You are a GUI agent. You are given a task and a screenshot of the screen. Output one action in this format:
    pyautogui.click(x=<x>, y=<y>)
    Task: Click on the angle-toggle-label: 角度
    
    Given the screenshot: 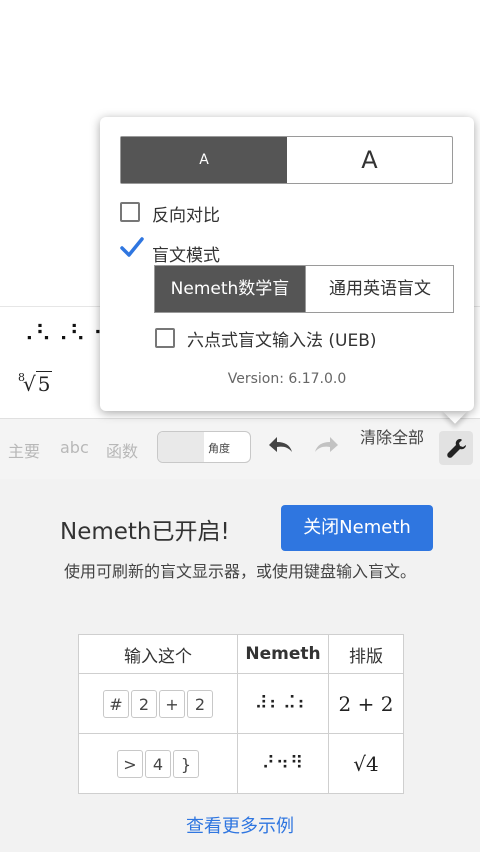 What is the action you would take?
    pyautogui.click(x=219, y=448)
    